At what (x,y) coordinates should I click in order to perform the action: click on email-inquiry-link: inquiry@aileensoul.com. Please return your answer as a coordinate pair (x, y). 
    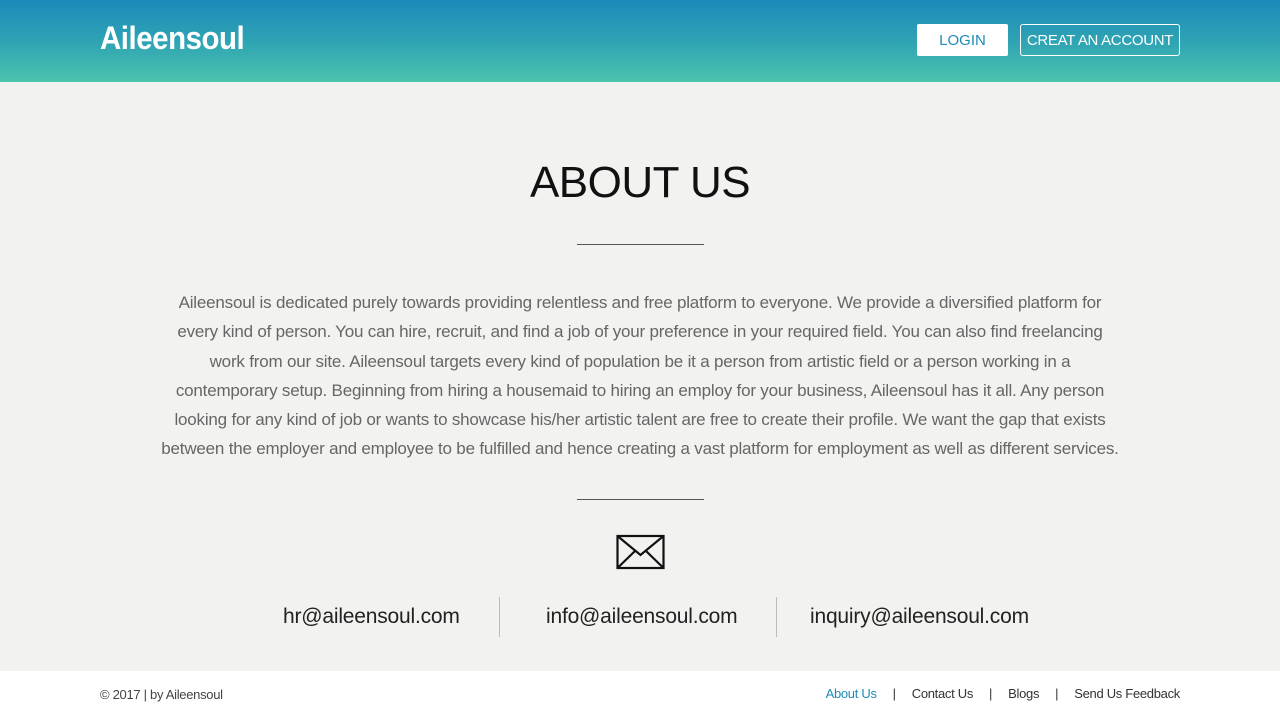
    Looking at the image, I should click on (919, 617).